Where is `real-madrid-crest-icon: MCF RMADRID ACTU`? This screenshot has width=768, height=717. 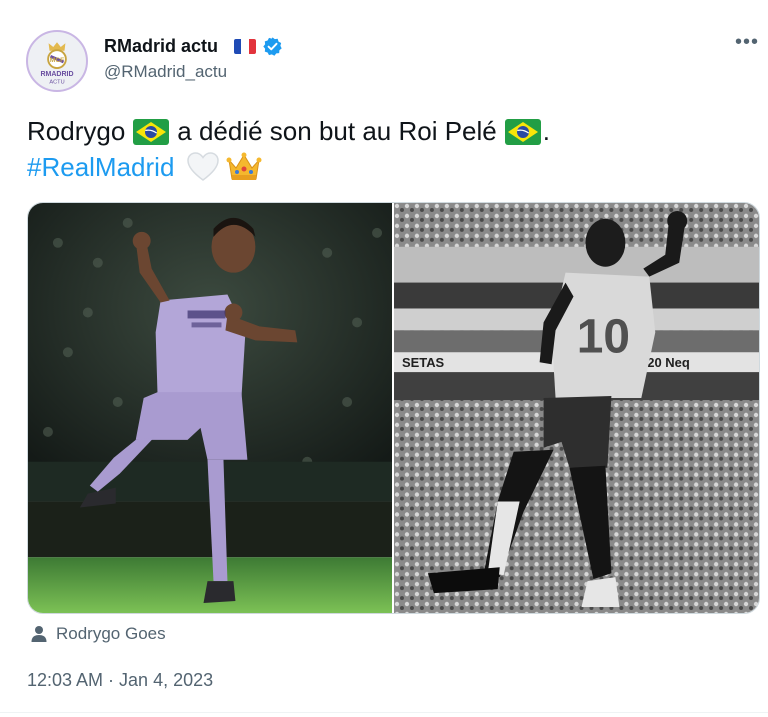 real-madrid-crest-icon: MCF RMADRID ACTU is located at coordinates (57, 61).